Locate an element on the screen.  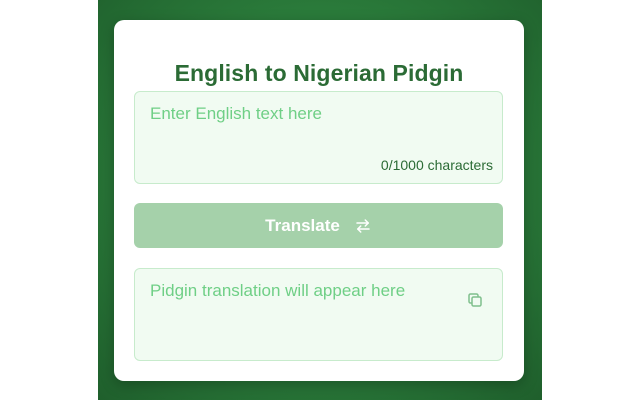
character-counter: 0/1000 characters is located at coordinates (436, 165).